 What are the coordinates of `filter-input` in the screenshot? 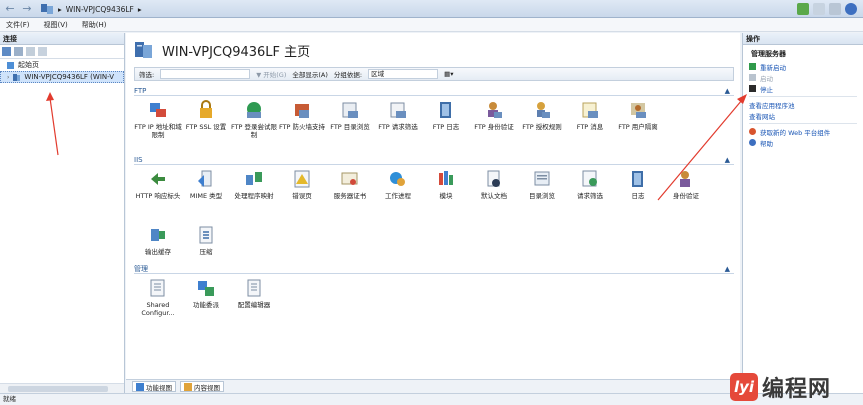 It's located at (205, 74).